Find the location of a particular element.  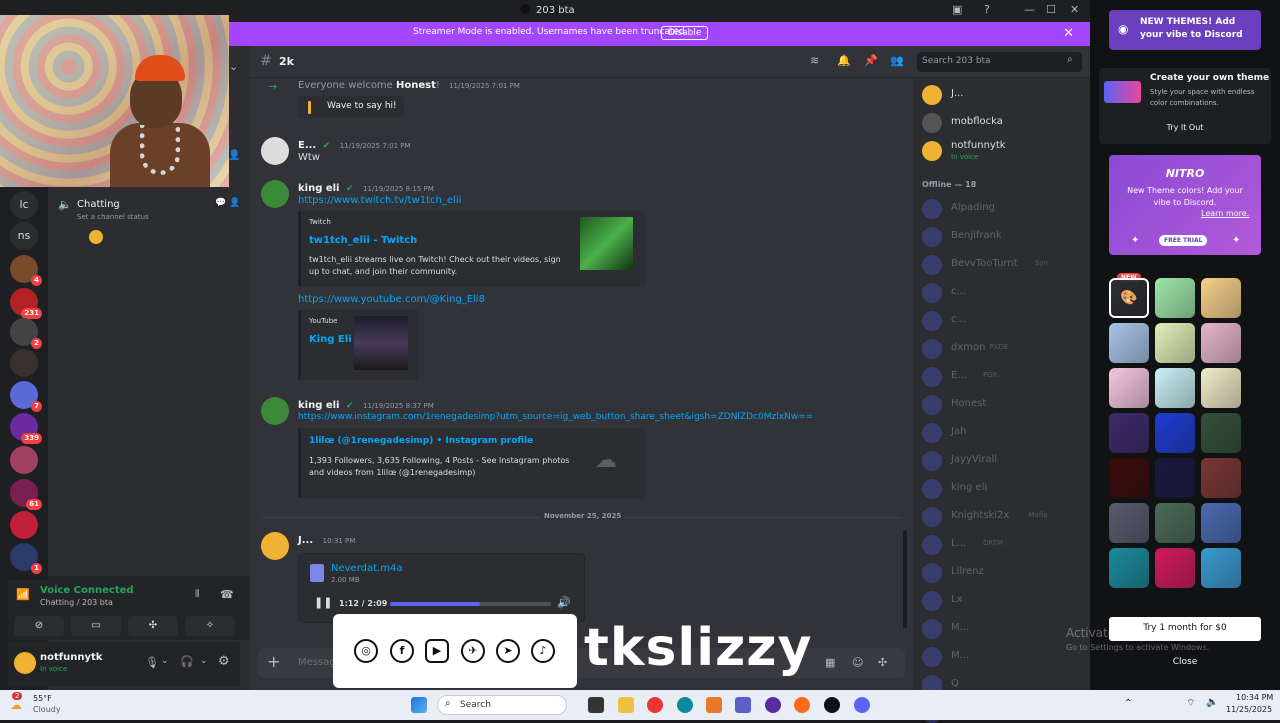

server-icon: 2 is located at coordinates (26, 333).